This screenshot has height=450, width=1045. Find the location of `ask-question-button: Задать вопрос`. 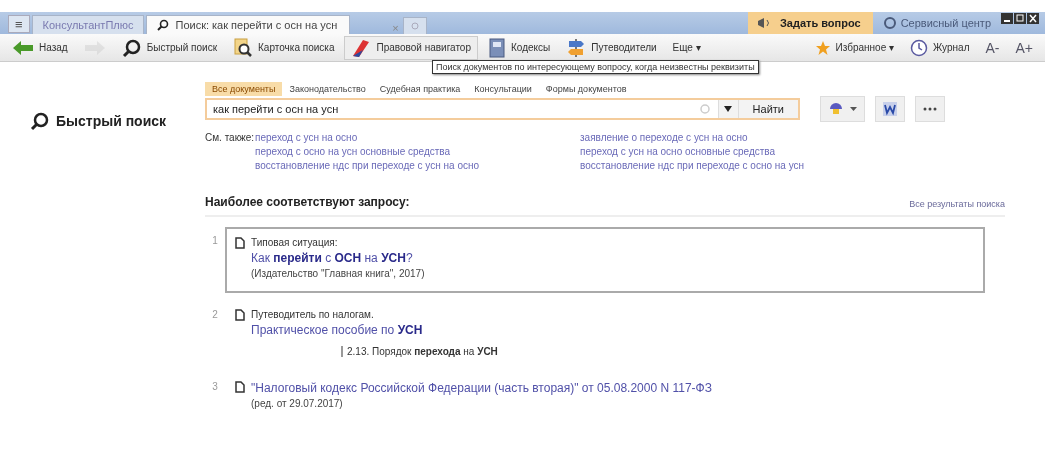

ask-question-button: Задать вопрос is located at coordinates (810, 23).